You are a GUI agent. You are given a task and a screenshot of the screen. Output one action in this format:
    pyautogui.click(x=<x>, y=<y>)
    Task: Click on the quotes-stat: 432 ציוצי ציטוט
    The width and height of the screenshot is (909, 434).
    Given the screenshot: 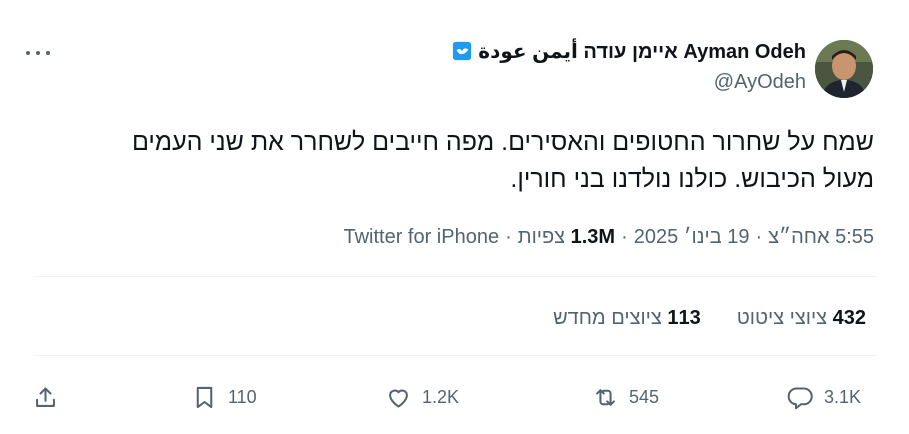 What is the action you would take?
    pyautogui.click(x=801, y=318)
    